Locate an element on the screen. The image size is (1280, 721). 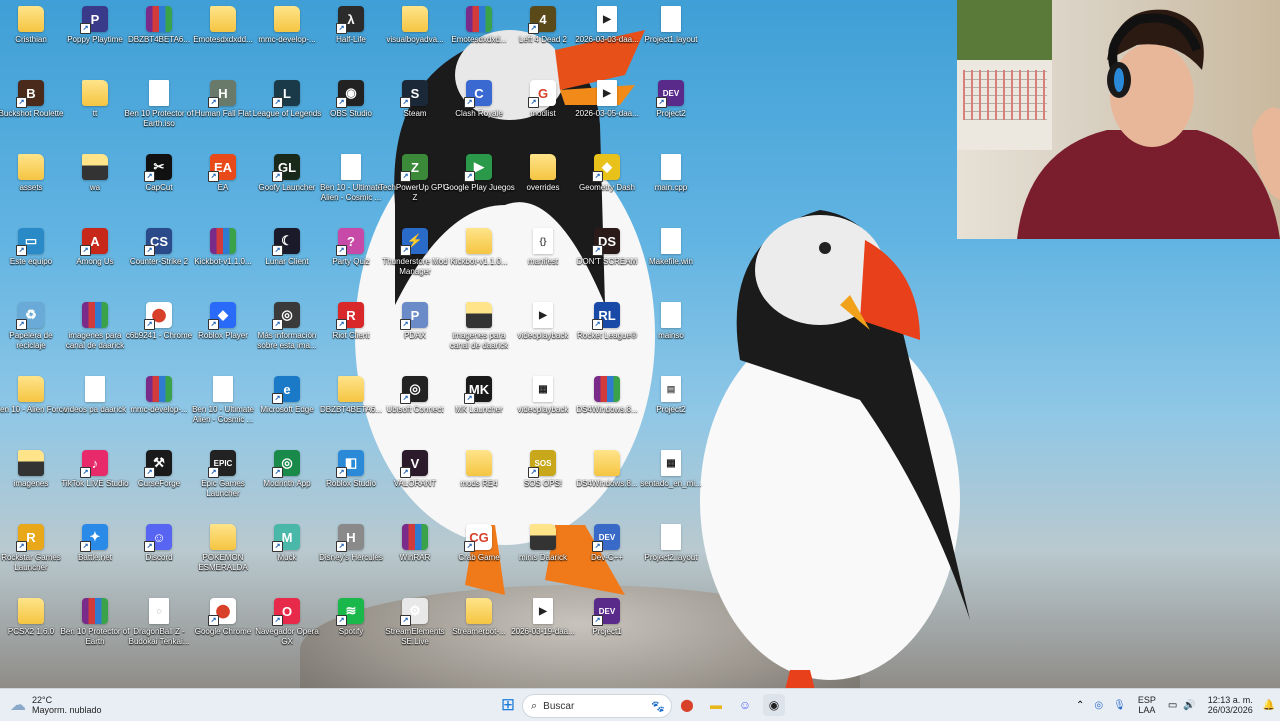
desktop-icon: P ↗ PDAX is located at coordinates (415, 335).